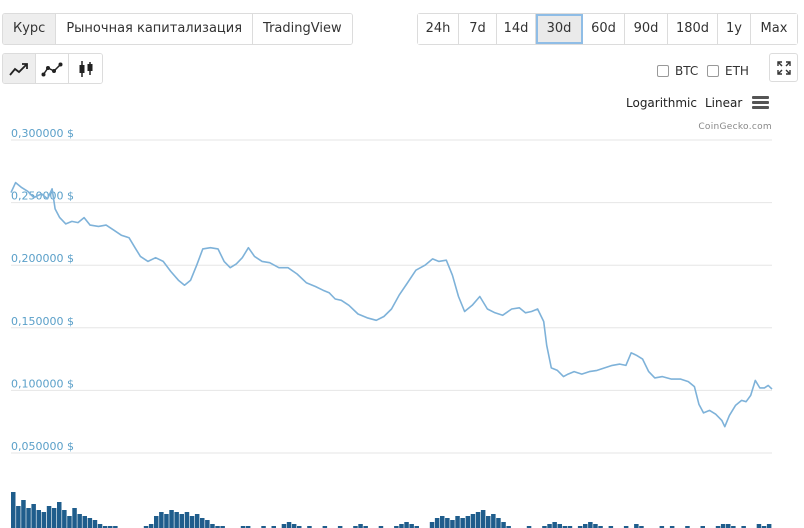  I want to click on y-tick-label: 0,150000 $, so click(42, 321).